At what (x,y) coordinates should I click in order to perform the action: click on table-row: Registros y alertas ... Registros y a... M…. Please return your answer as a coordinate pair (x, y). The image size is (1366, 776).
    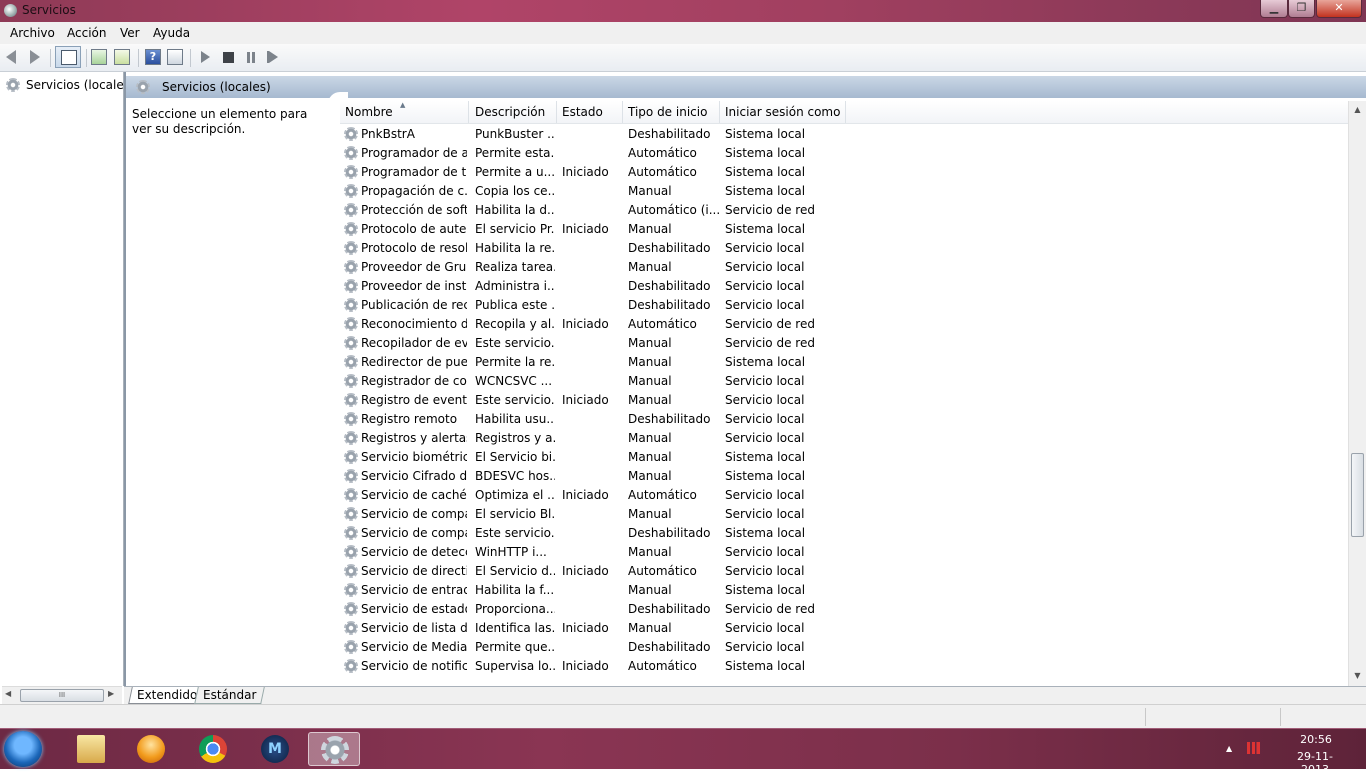
    Looking at the image, I should click on (844, 438).